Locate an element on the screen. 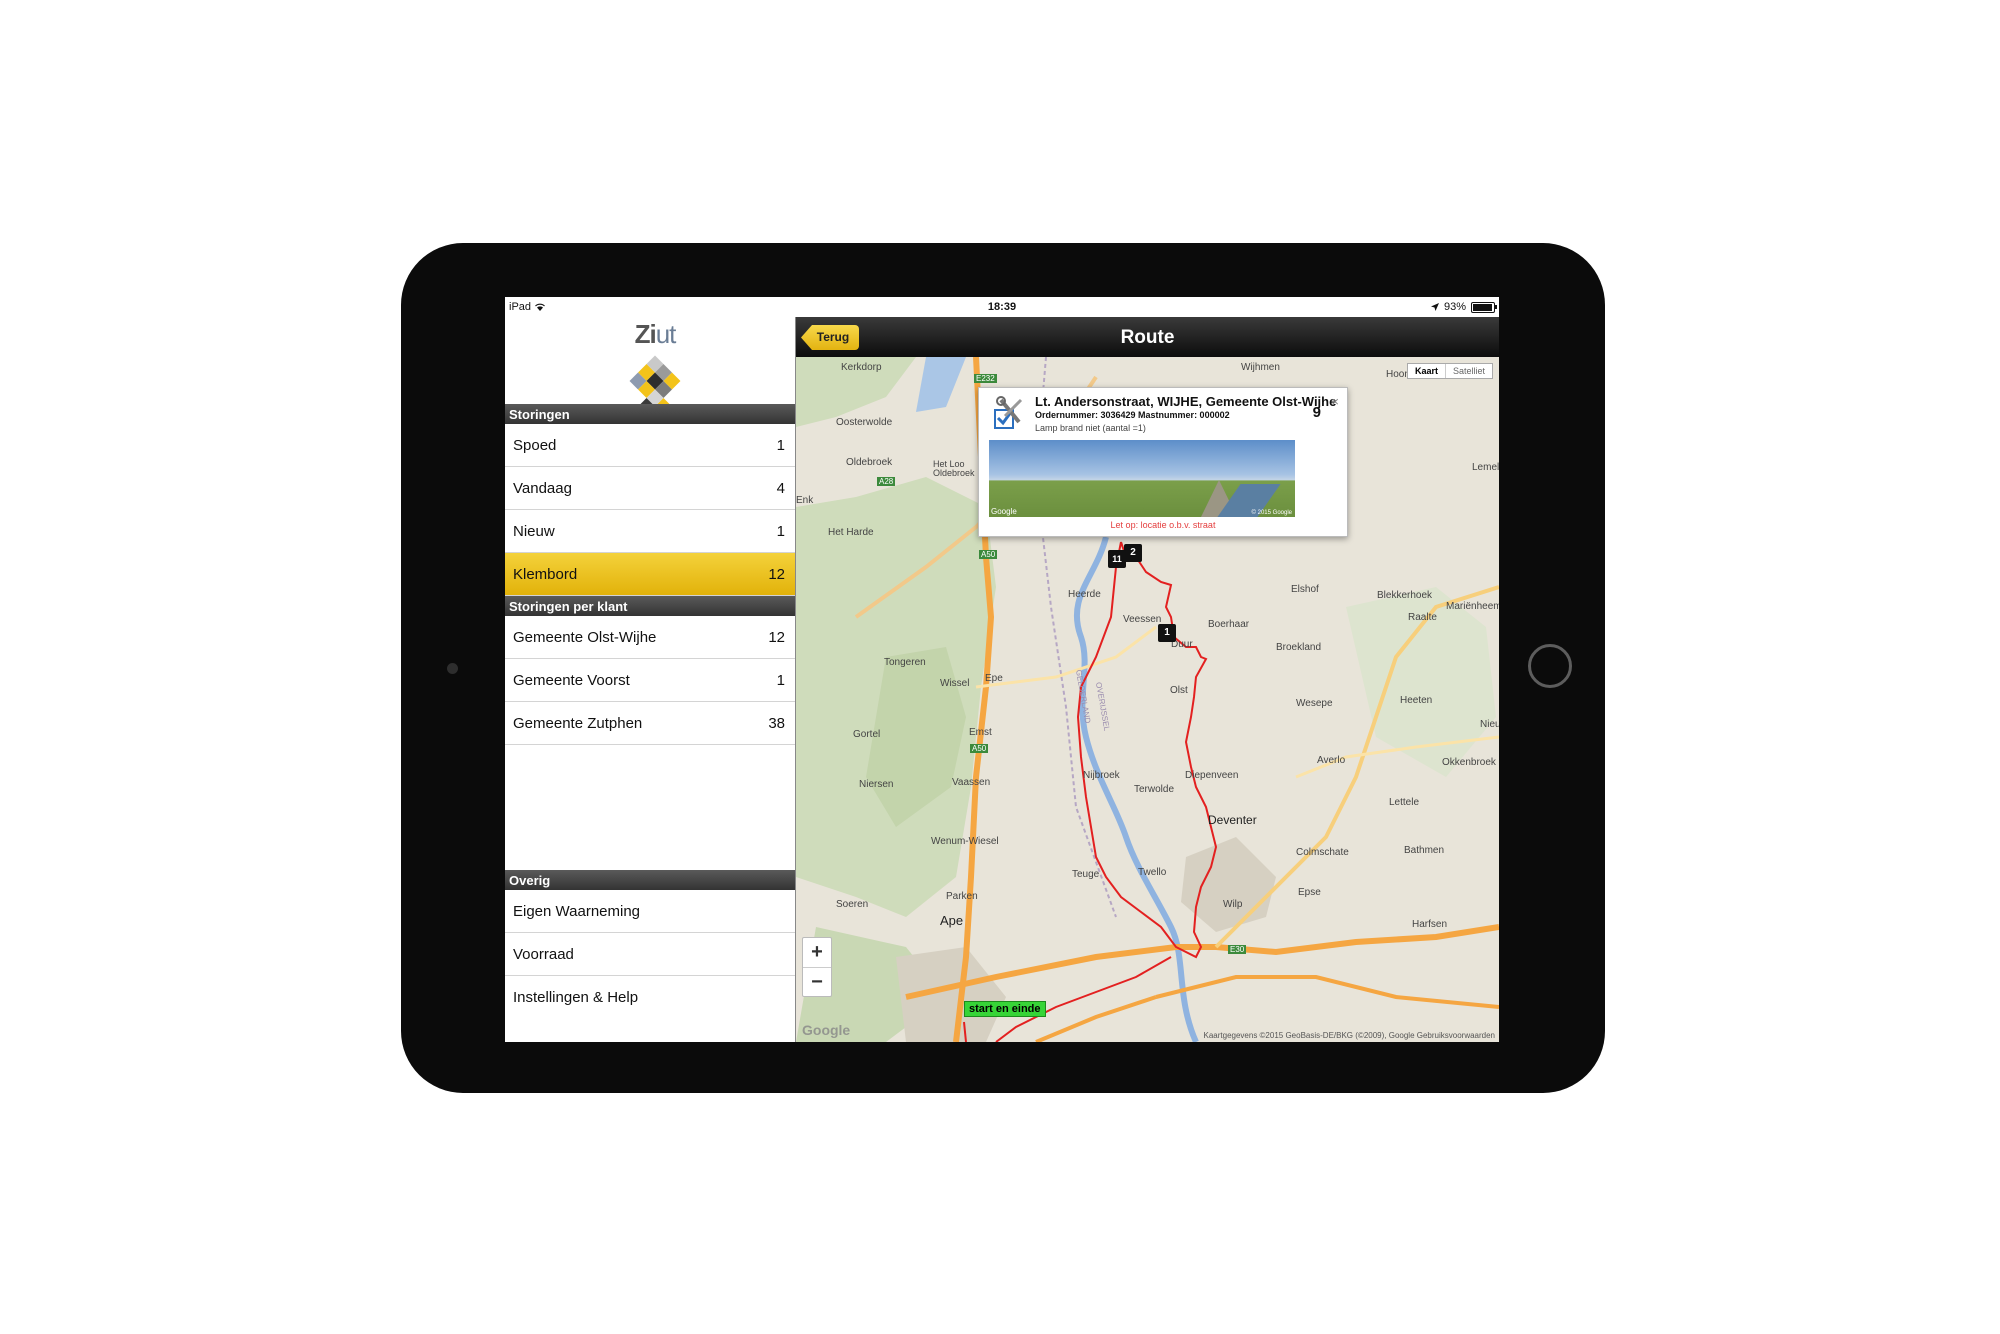 The image size is (2000, 1334). place-label: Niersen is located at coordinates (876, 784).